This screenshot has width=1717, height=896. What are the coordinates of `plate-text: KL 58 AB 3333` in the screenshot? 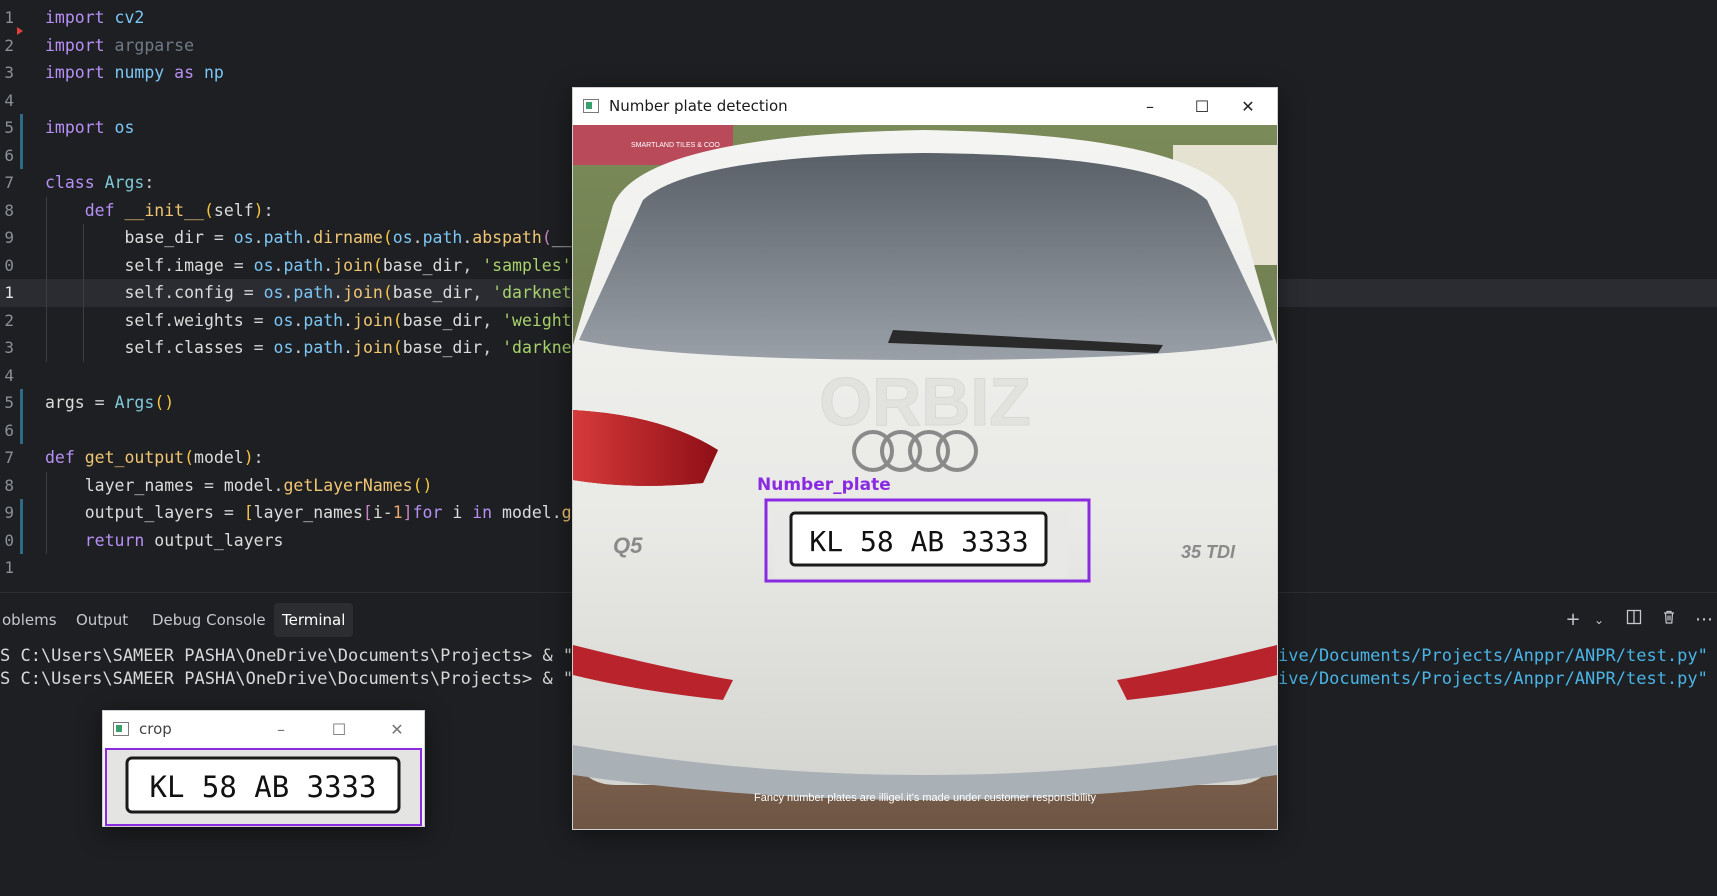 It's located at (918, 541).